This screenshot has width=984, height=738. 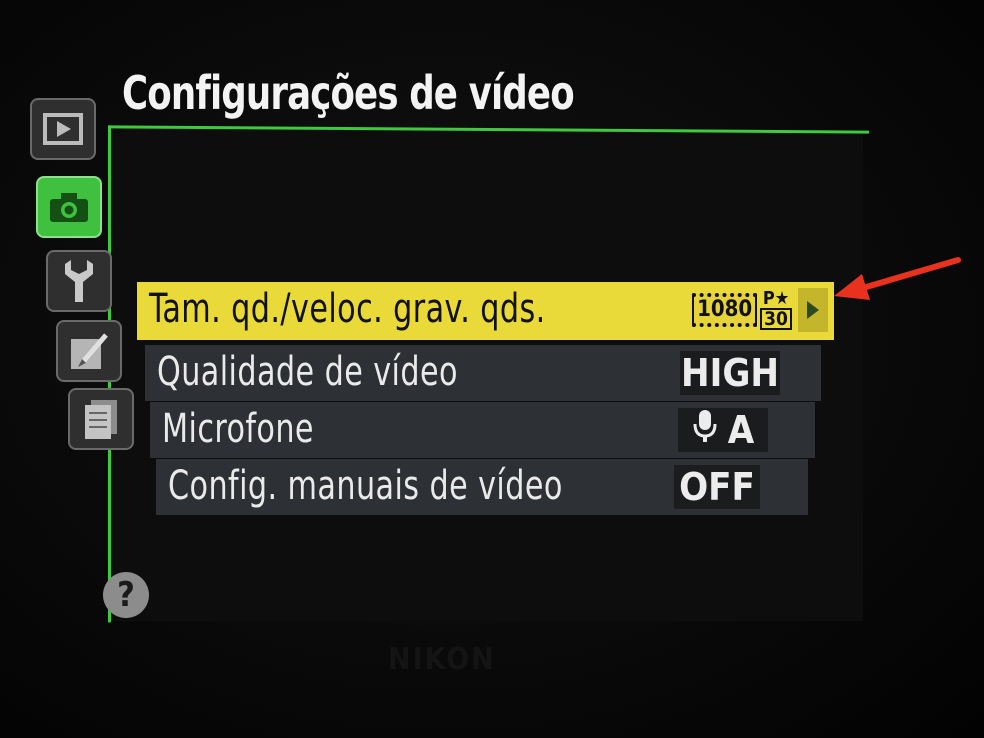 I want to click on playback-icon, so click(x=63, y=129).